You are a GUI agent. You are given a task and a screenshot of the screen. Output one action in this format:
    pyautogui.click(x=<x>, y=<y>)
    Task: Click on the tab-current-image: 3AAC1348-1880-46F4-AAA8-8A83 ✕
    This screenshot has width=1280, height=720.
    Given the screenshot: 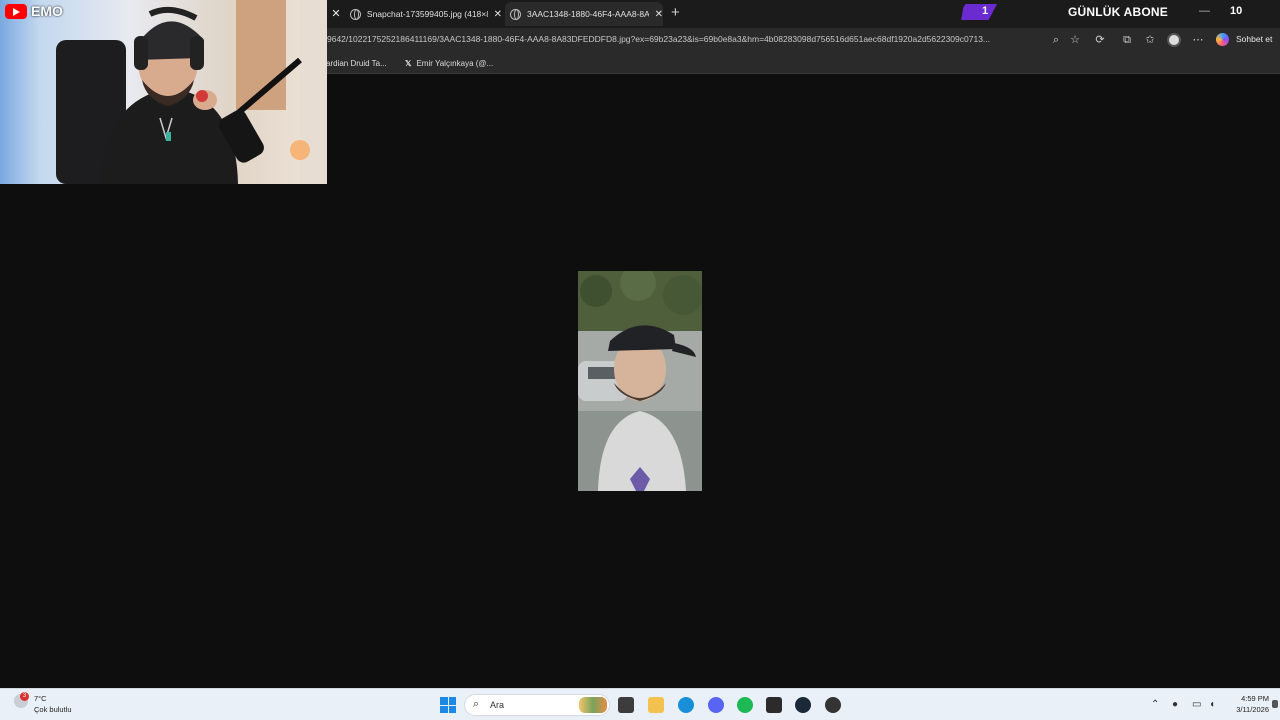 What is the action you would take?
    pyautogui.click(x=584, y=14)
    